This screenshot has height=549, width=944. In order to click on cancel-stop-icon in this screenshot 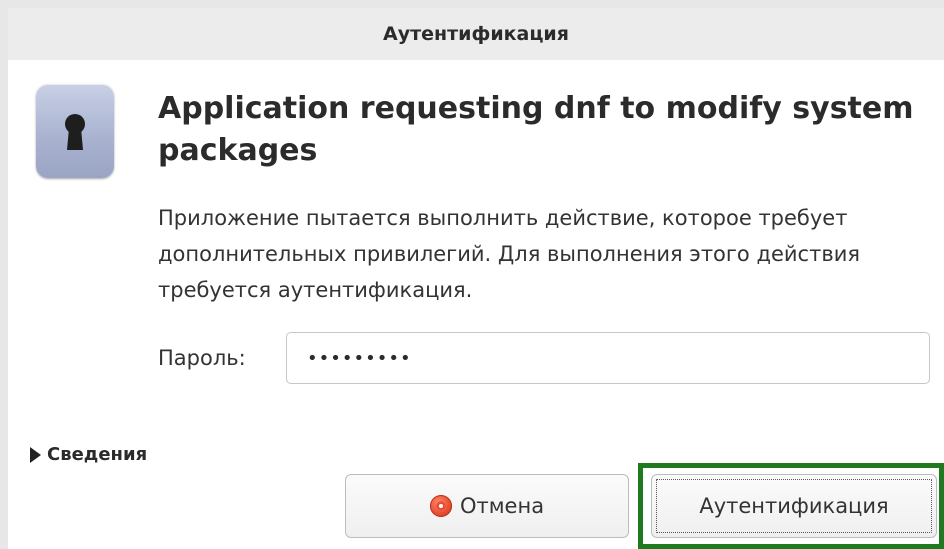, I will do `click(440, 506)`.